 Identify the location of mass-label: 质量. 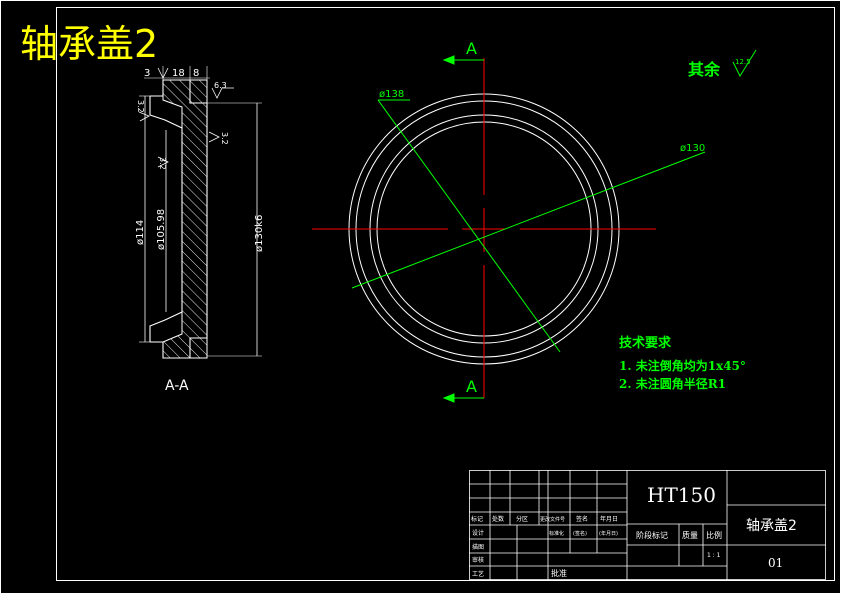
(690, 535).